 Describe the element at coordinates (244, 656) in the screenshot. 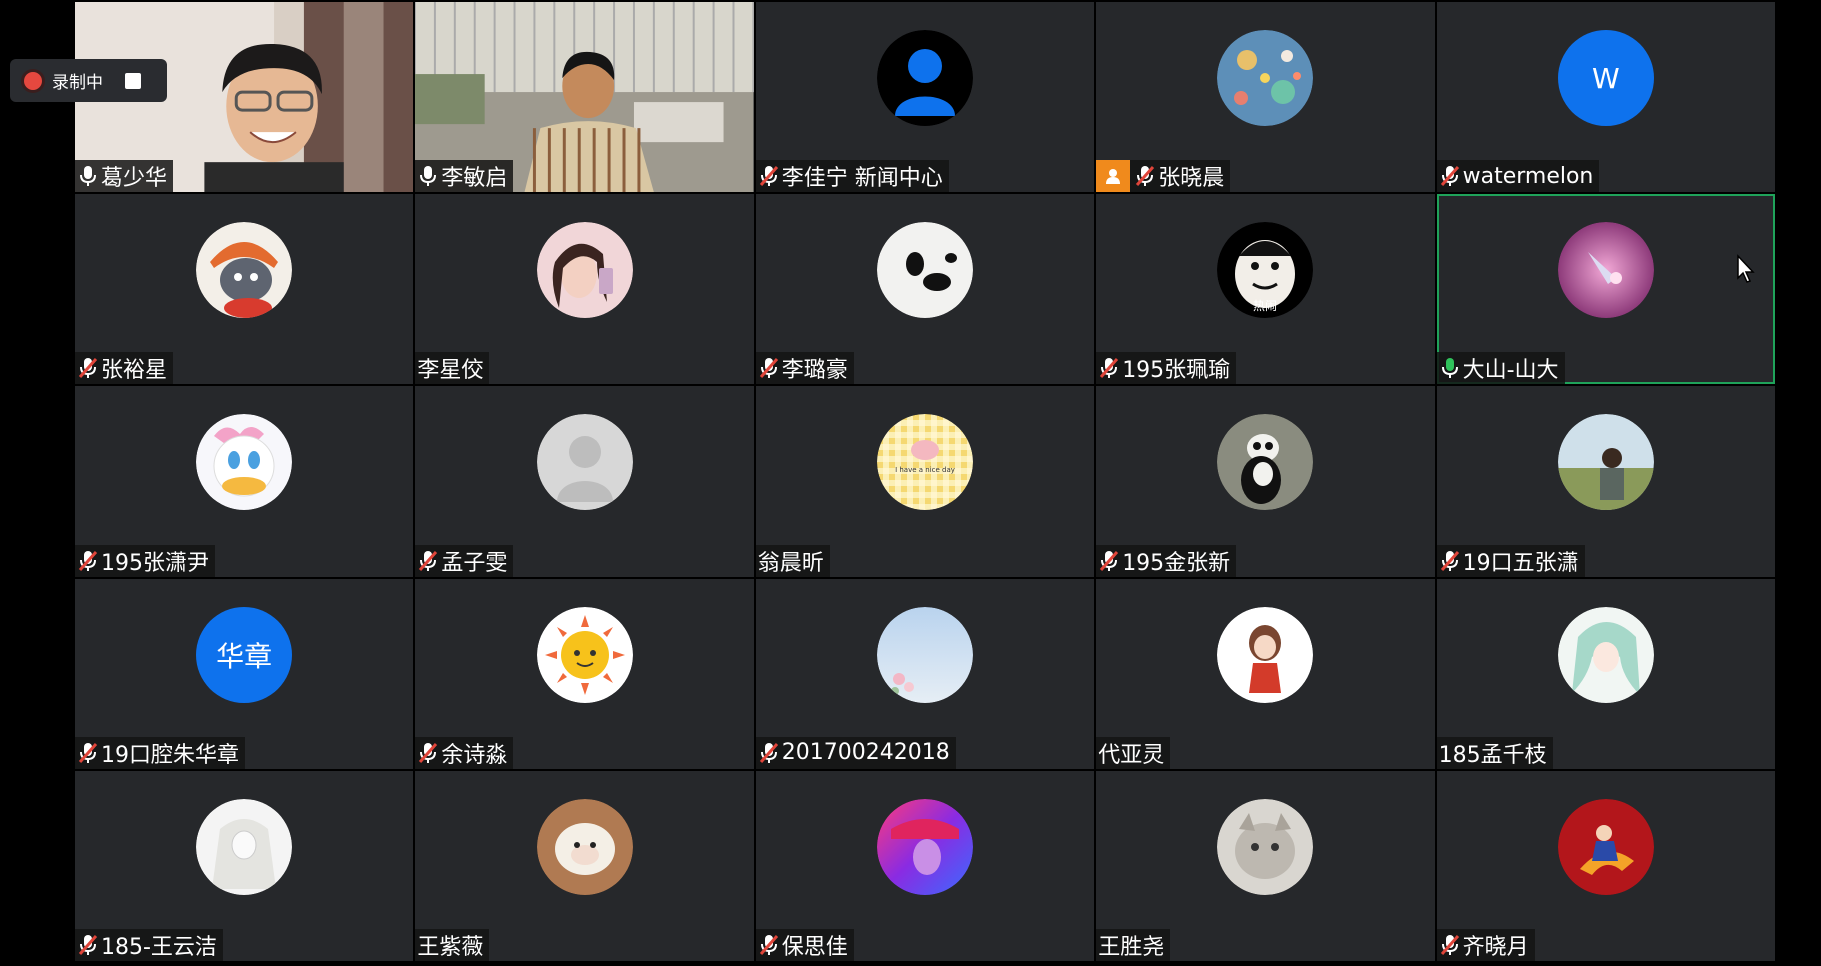

I see `avatar-initial: 华章` at that location.